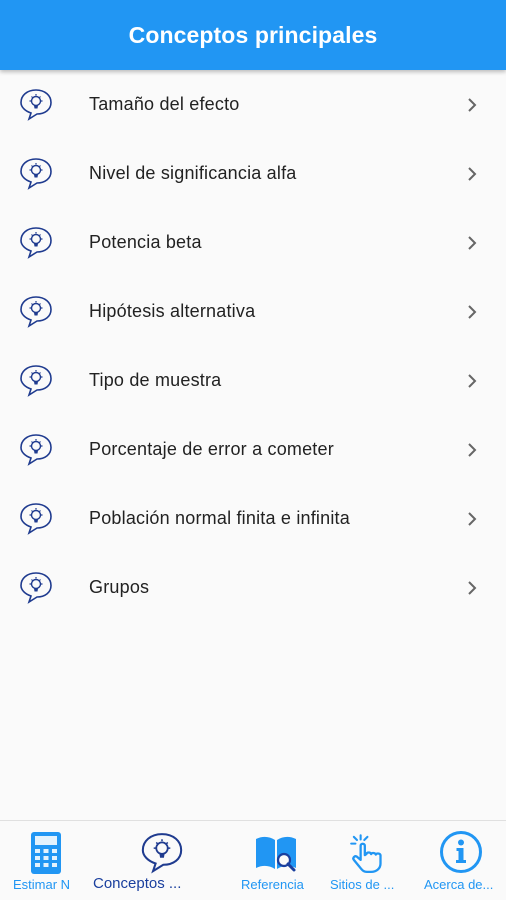 This screenshot has height=900, width=506. What do you see at coordinates (272, 884) in the screenshot?
I see `nav-label: Referencia` at bounding box center [272, 884].